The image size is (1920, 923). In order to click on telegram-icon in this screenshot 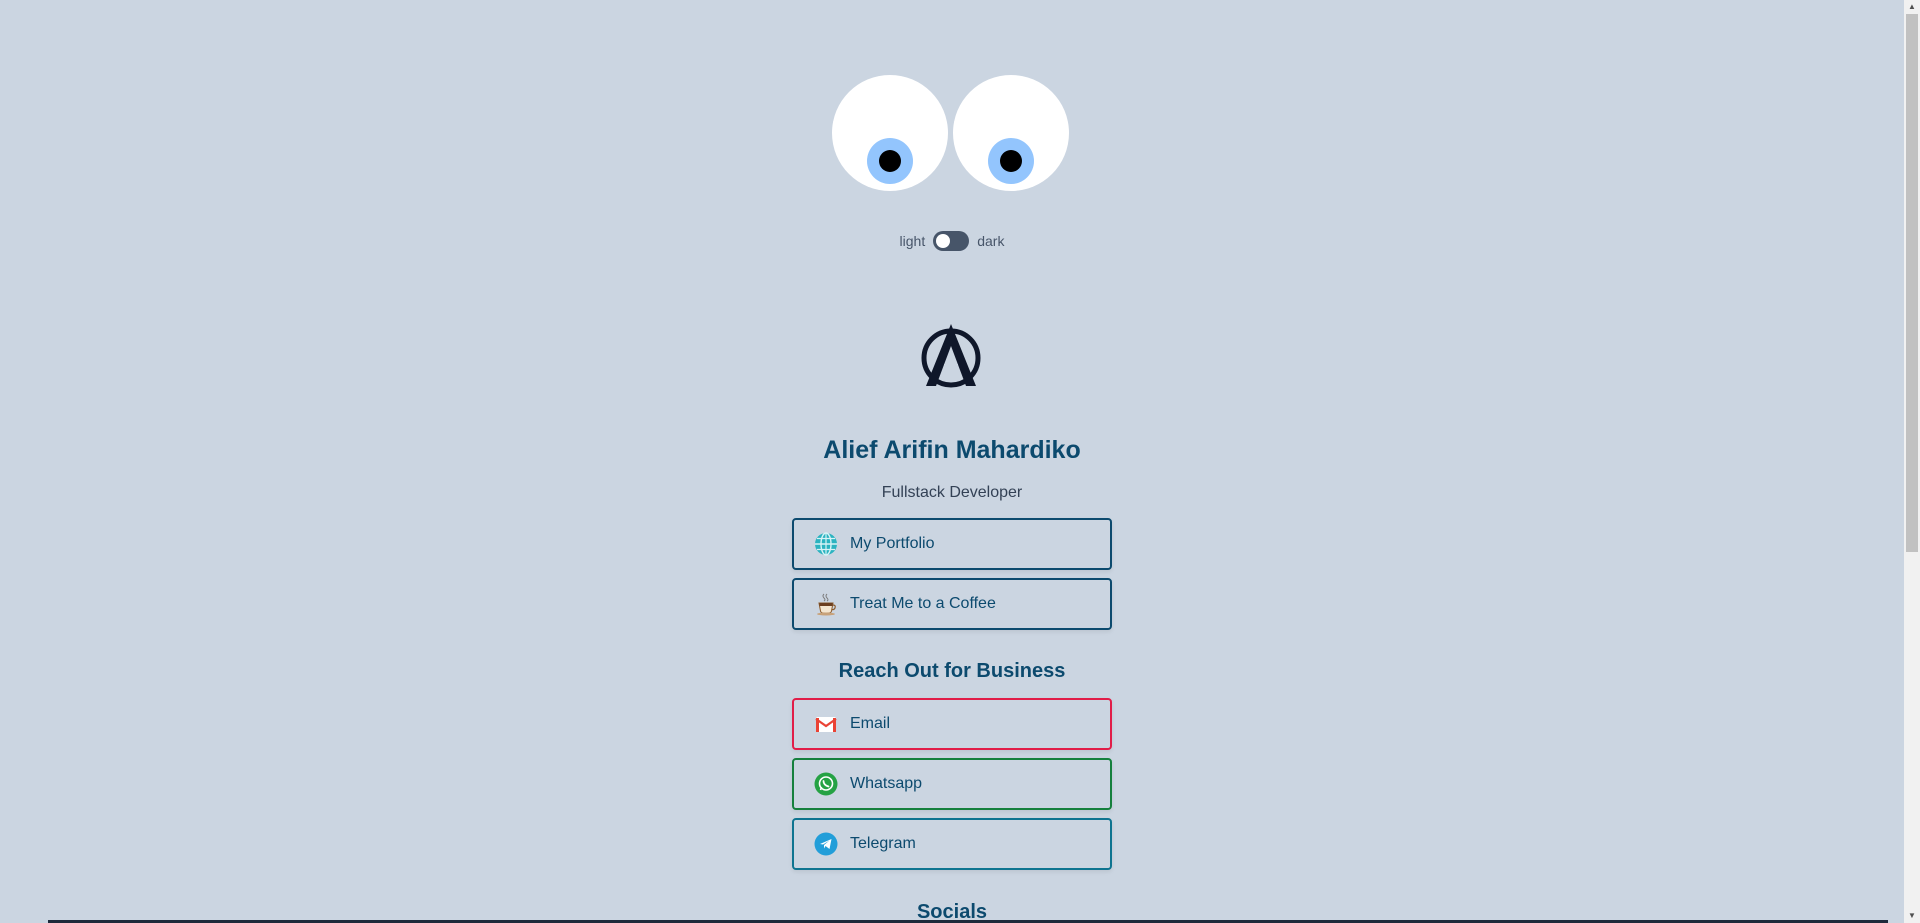, I will do `click(826, 844)`.